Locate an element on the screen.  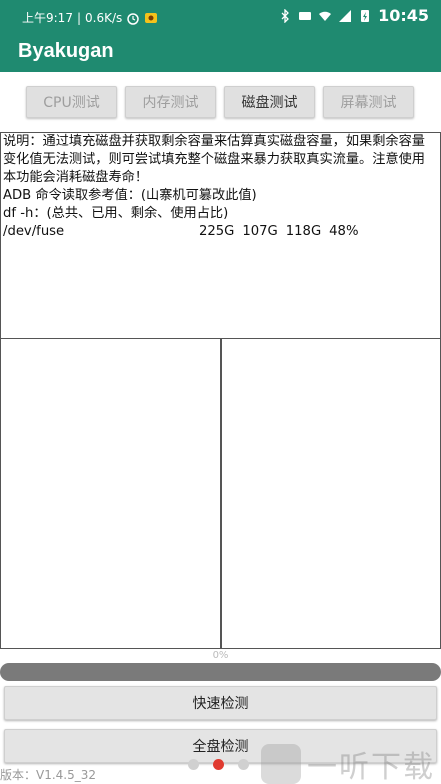
app-title: Byakugan is located at coordinates (66, 51).